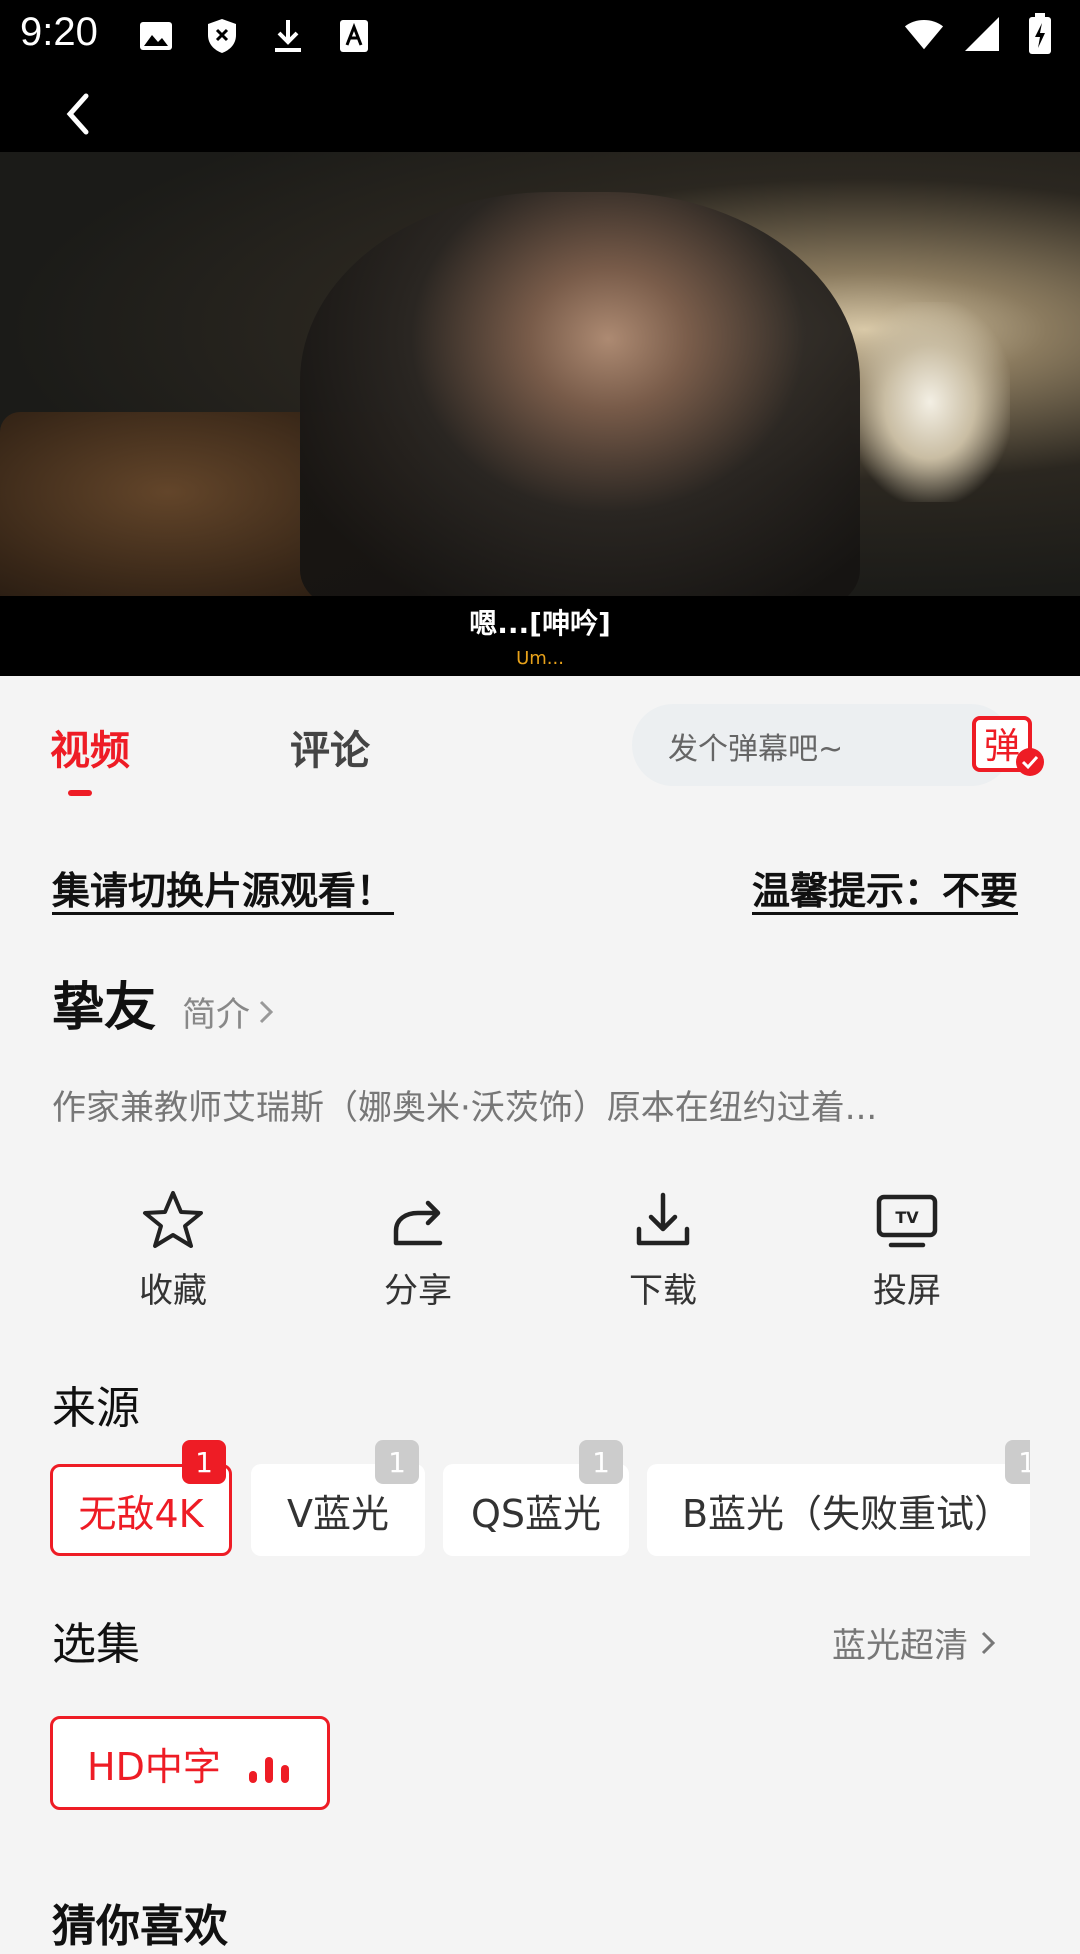  Describe the element at coordinates (330, 747) in the screenshot. I see `tab-comments: 评论` at that location.